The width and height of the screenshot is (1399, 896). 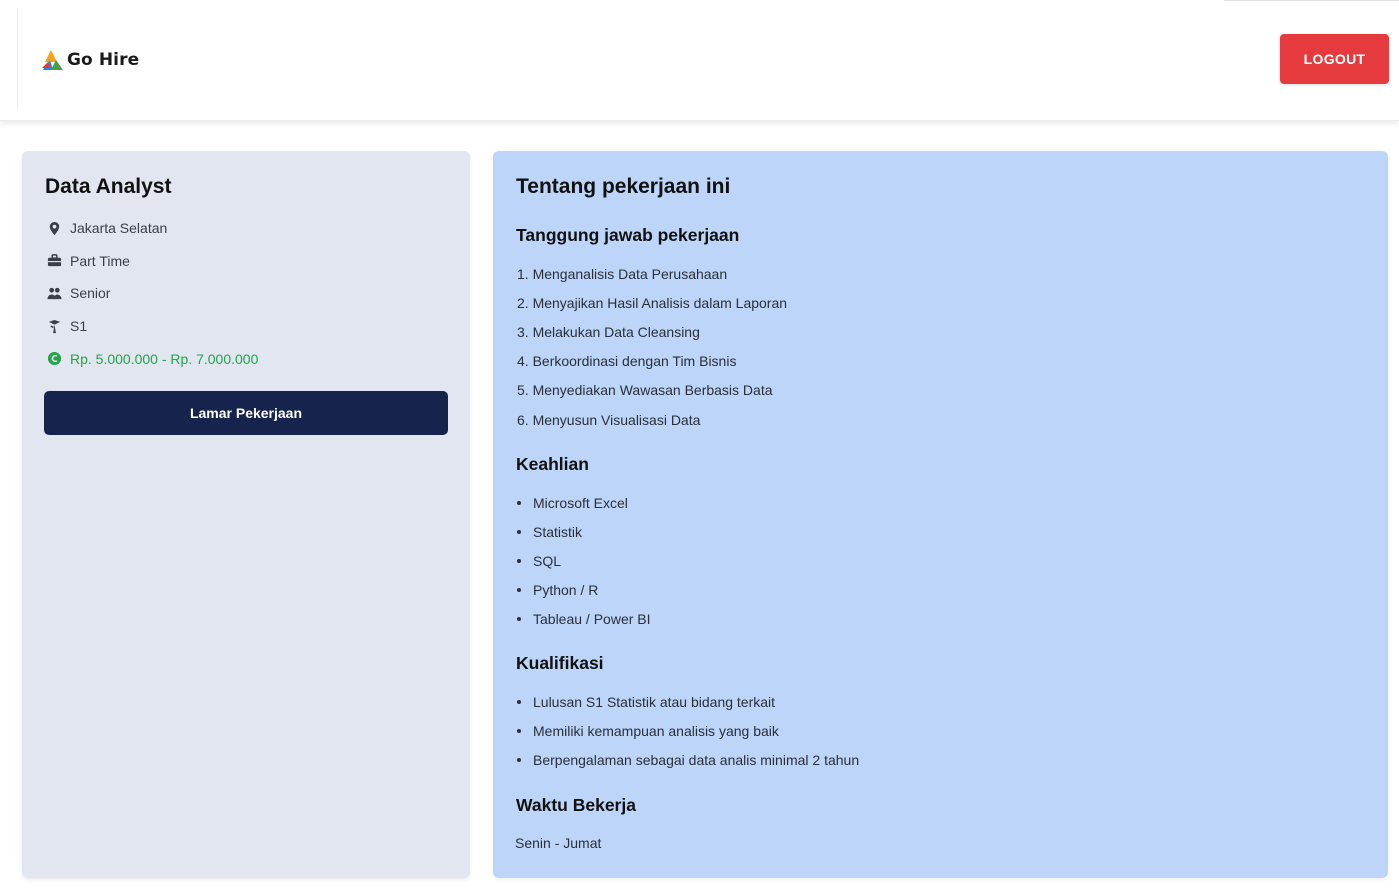 I want to click on navbar-divider, so click(x=17, y=59).